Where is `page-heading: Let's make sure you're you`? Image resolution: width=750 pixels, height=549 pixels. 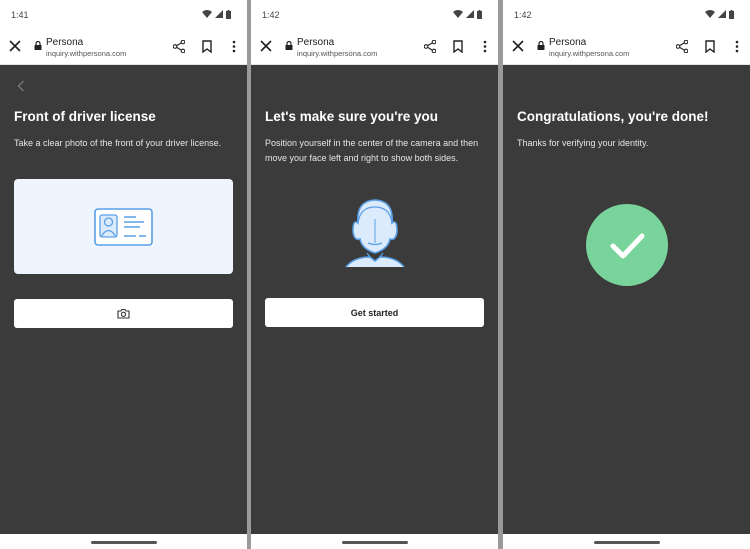
page-heading: Let's make sure you're you is located at coordinates (351, 116).